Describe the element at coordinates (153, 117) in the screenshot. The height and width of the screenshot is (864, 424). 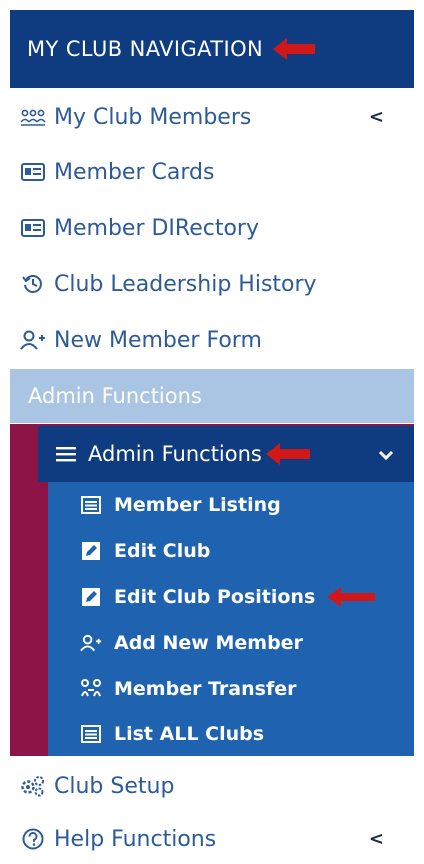
I see `menu-item-label: My Club Members` at that location.